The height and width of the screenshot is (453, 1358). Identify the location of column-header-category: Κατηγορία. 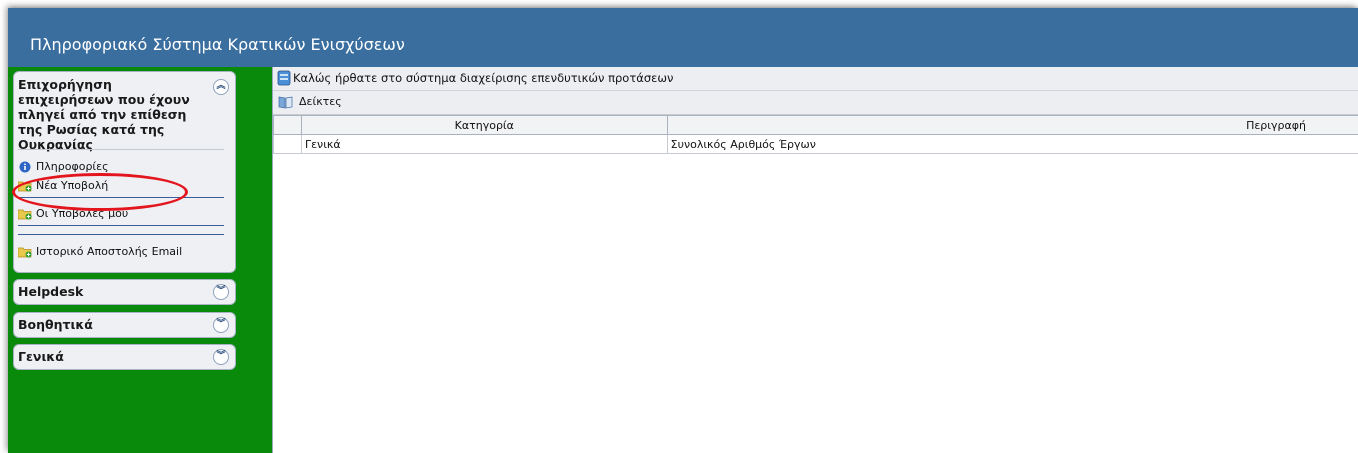
(484, 125).